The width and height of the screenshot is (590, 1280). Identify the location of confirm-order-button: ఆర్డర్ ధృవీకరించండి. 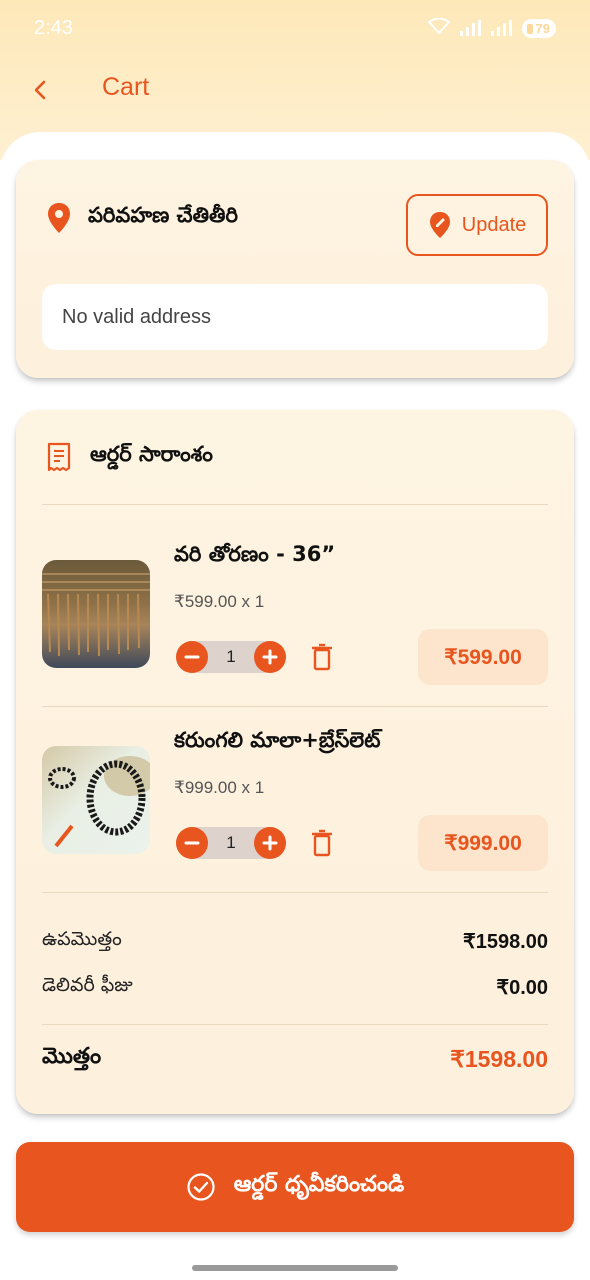
(295, 1187).